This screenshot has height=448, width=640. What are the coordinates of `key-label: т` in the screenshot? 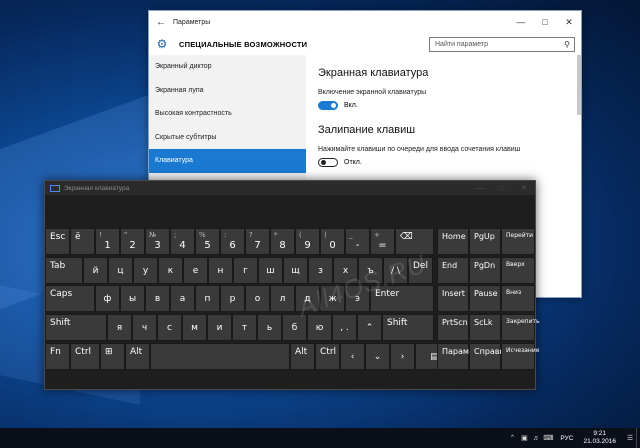 It's located at (244, 327).